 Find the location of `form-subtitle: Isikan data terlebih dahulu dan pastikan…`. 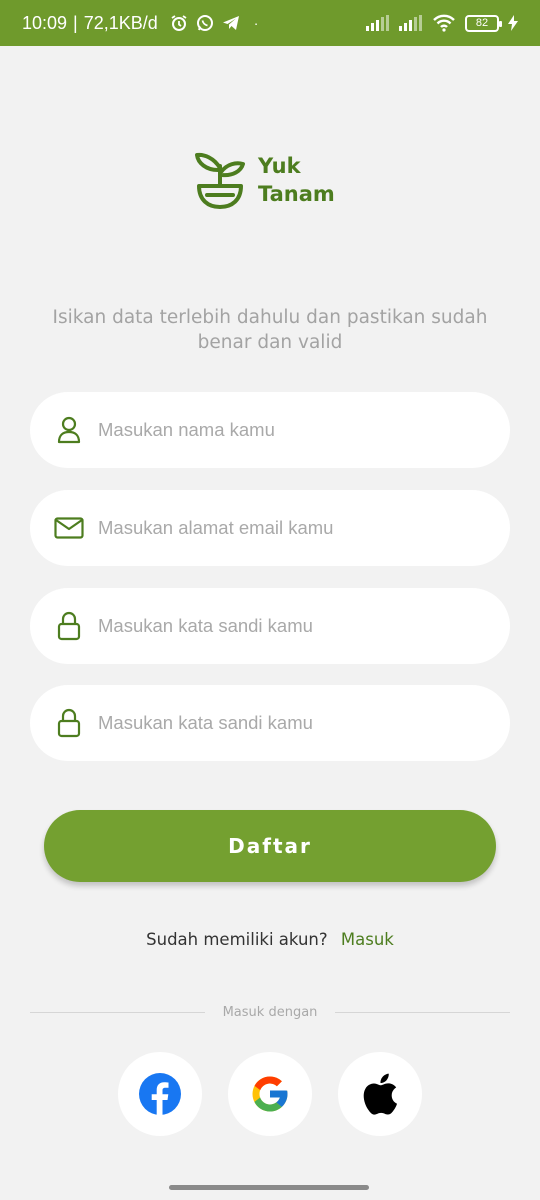

form-subtitle: Isikan data terlebih dahulu dan pastikan… is located at coordinates (270, 330).